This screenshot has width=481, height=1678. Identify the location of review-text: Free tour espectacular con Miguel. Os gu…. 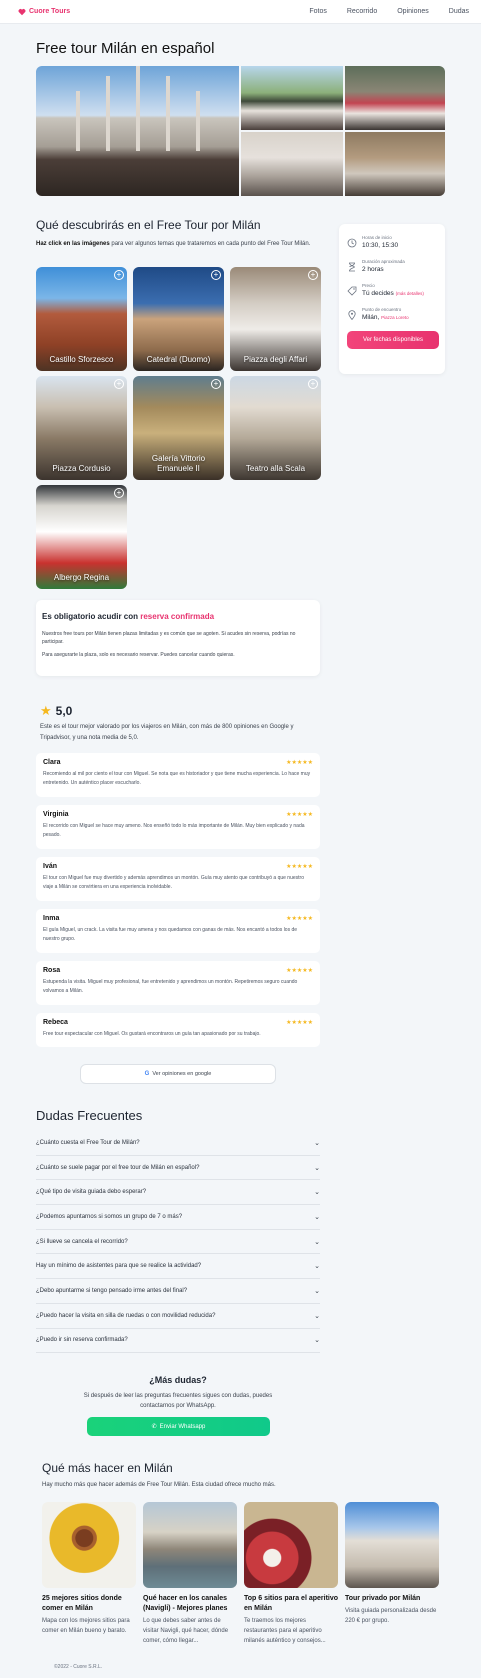
(152, 1034).